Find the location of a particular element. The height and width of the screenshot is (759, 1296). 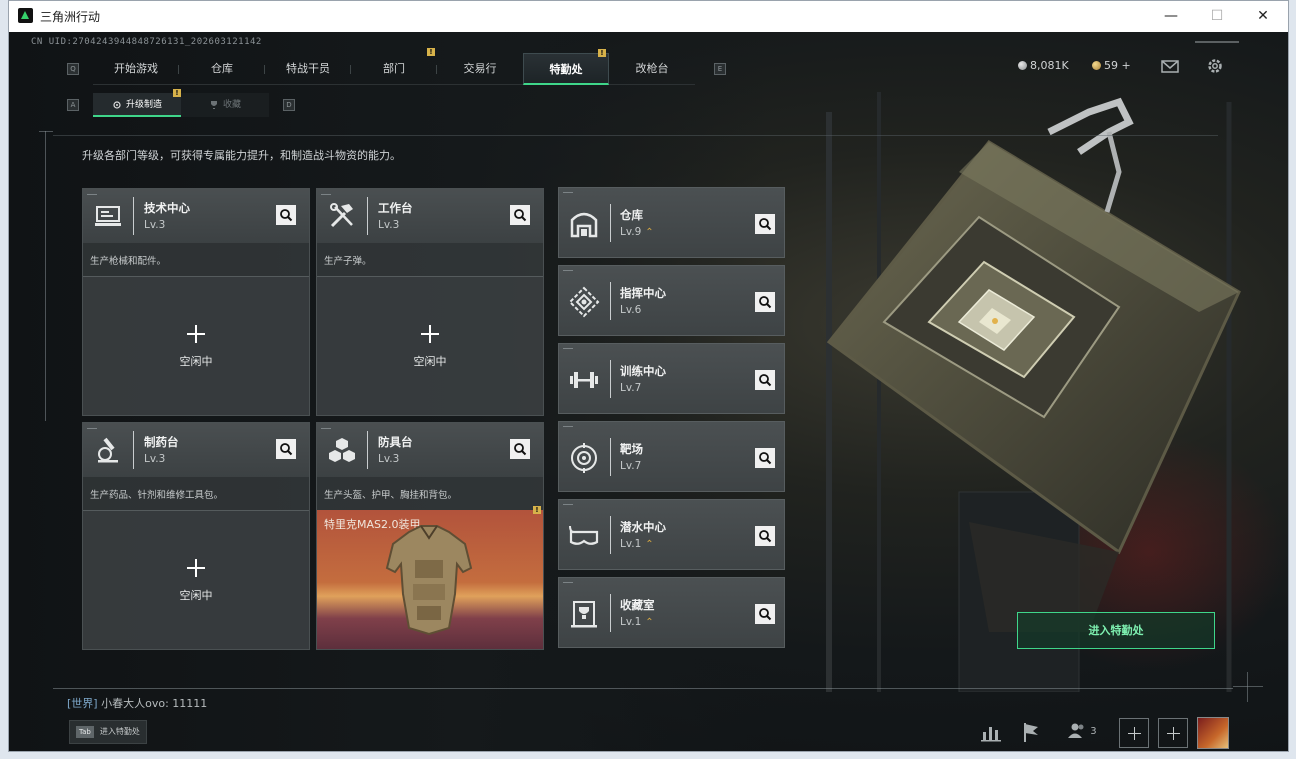

mail-icon is located at coordinates (1170, 66).